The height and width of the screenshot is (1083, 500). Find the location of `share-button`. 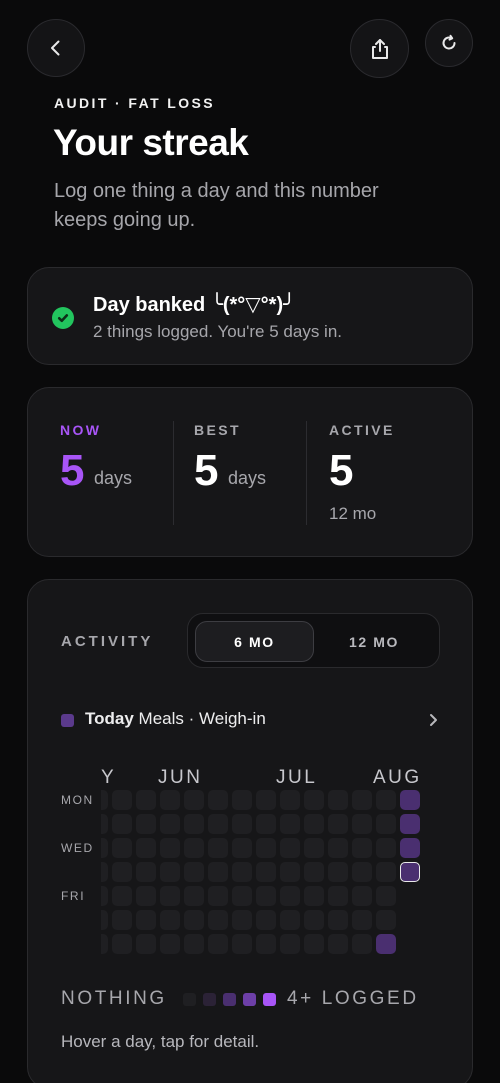

share-button is located at coordinates (379, 48).